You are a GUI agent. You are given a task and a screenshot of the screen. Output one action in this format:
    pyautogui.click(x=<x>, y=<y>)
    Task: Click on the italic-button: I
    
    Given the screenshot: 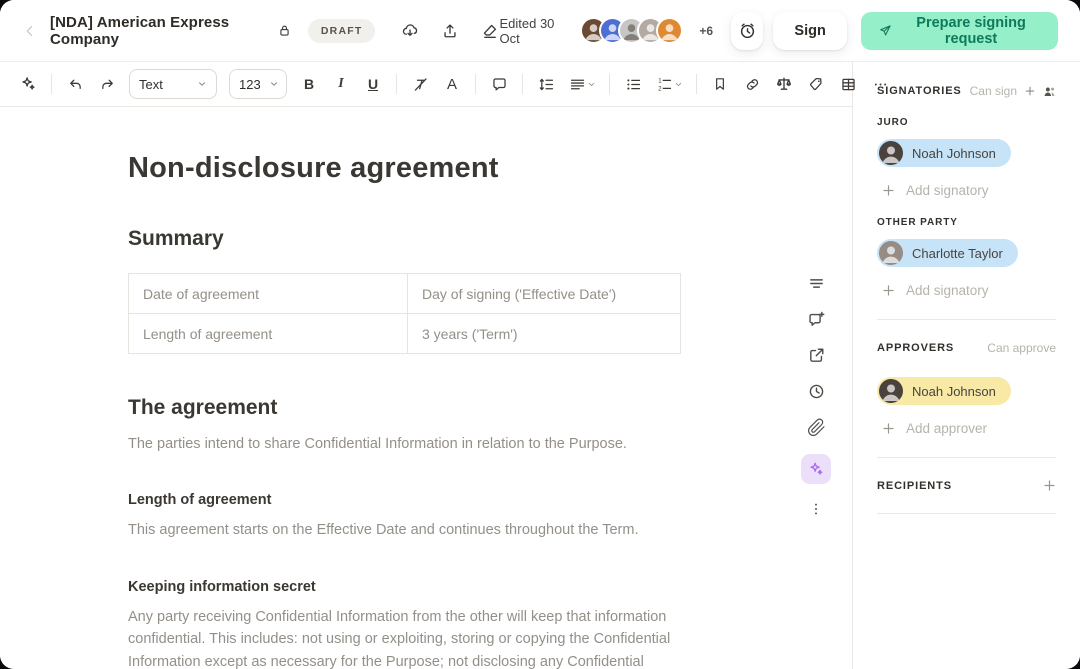 What is the action you would take?
    pyautogui.click(x=341, y=84)
    